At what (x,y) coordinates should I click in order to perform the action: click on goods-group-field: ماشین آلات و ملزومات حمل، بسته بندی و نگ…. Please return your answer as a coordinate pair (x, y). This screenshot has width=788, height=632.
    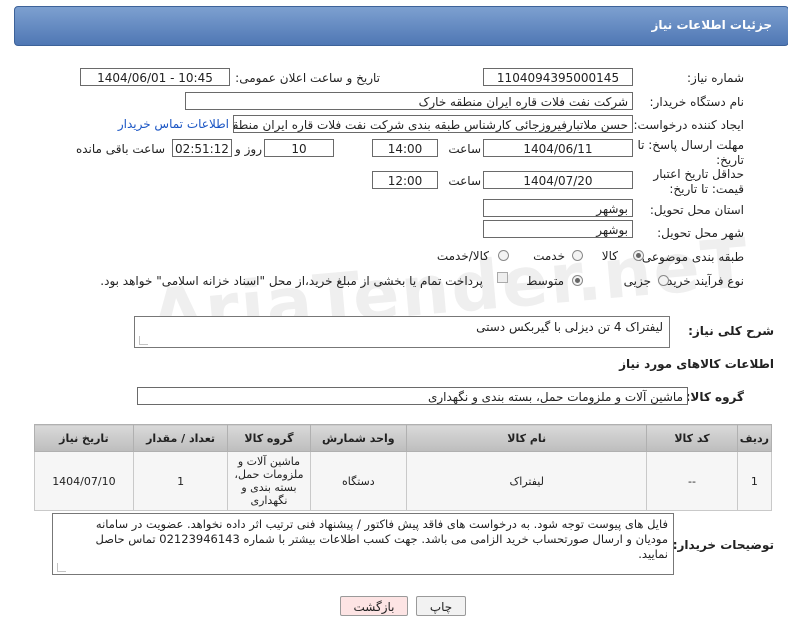
    Looking at the image, I should click on (412, 396).